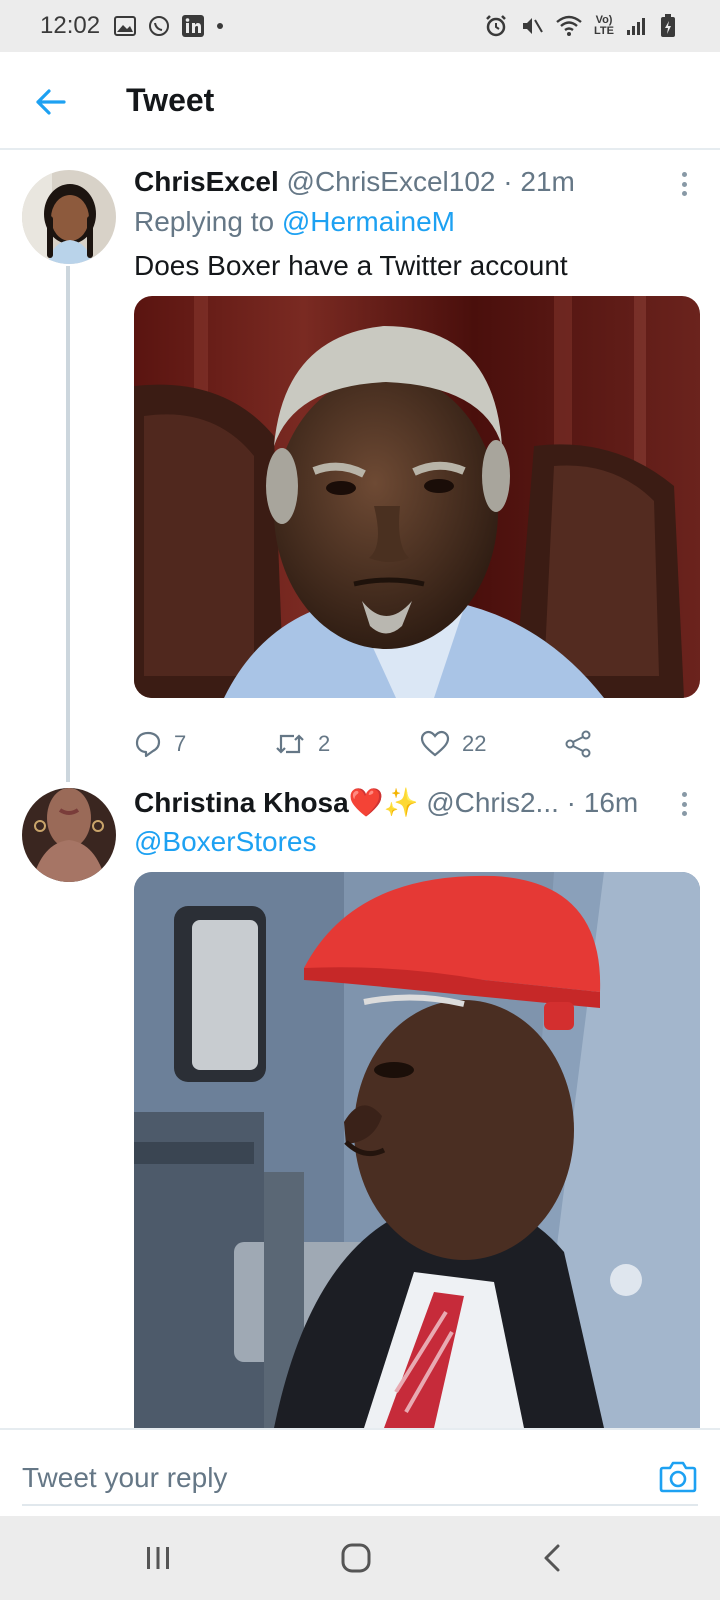  I want to click on replying-to-link: @HermaineM, so click(368, 221).